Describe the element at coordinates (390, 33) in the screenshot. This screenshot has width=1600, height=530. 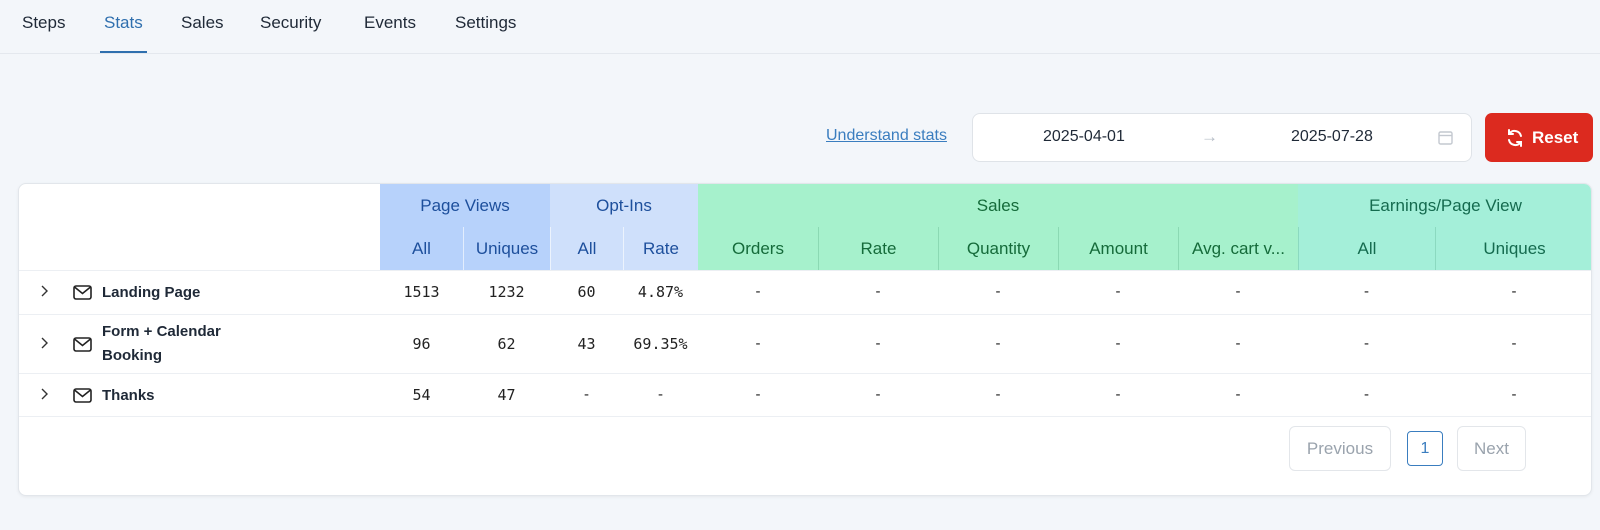
I see `tab-events: Events` at that location.